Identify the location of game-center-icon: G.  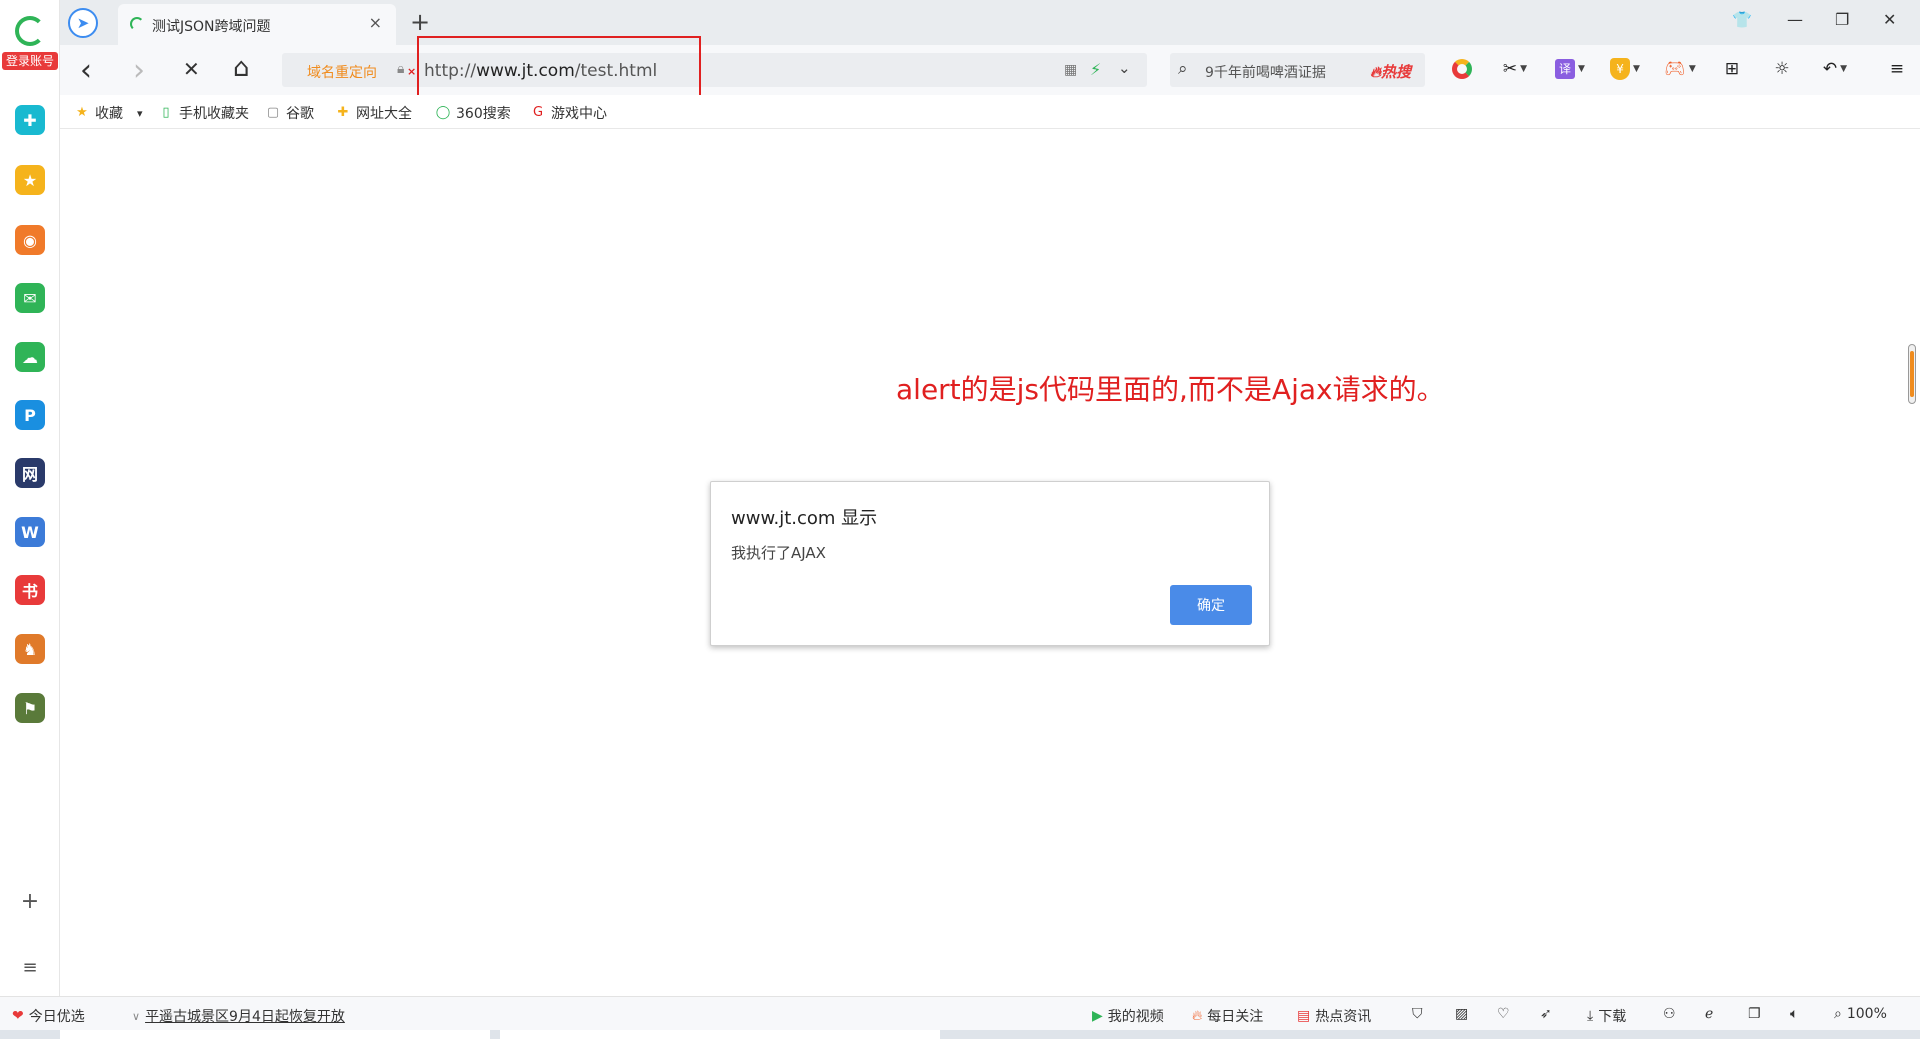
(538, 112).